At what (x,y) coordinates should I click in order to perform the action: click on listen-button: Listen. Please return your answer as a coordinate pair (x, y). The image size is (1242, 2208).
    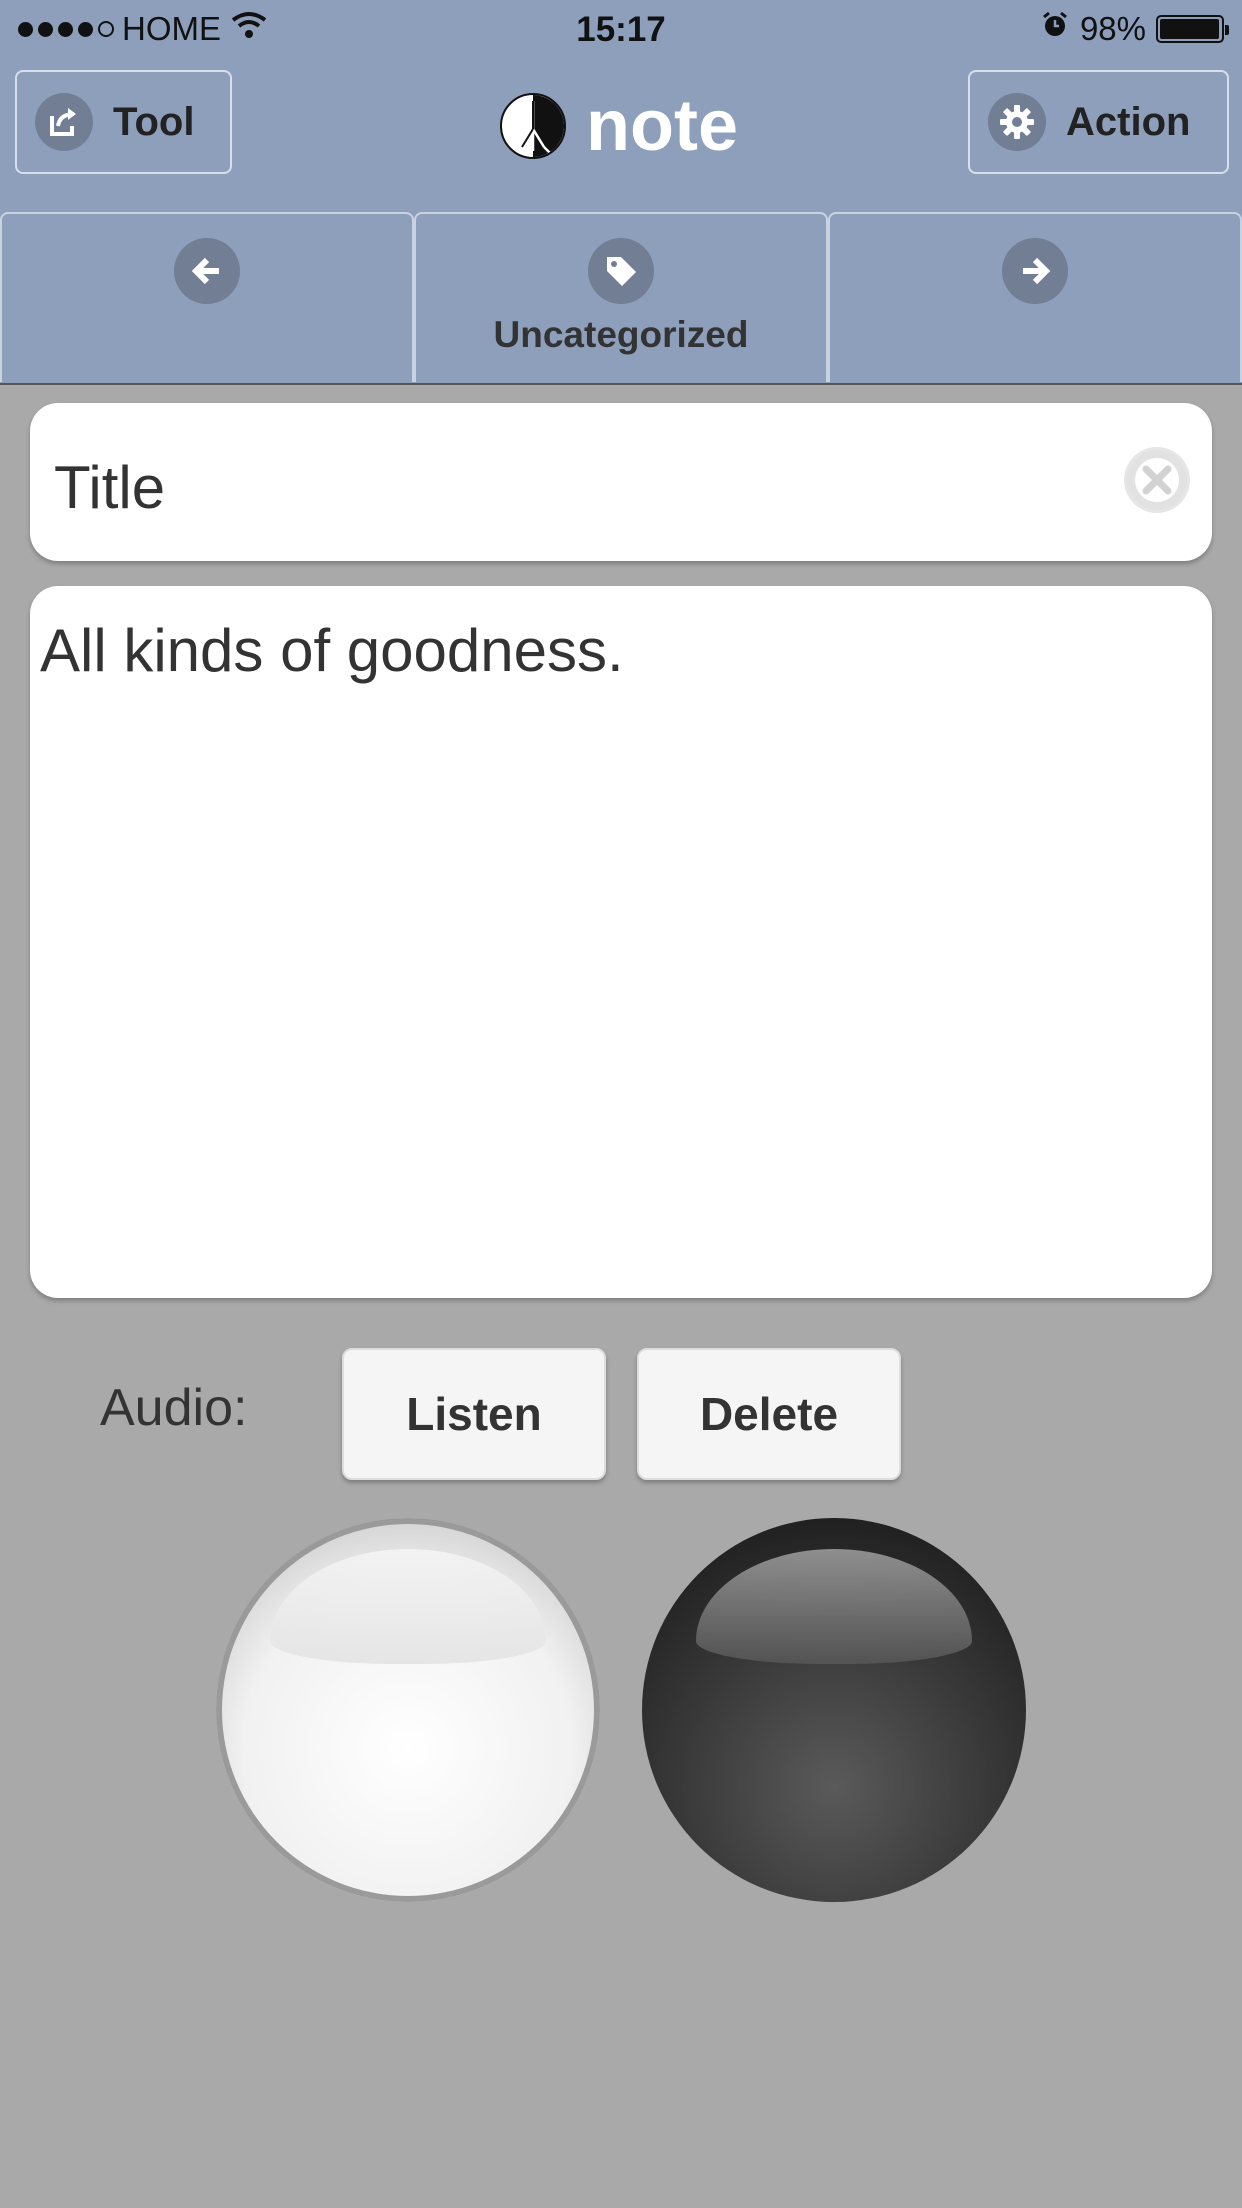
    Looking at the image, I should click on (474, 1414).